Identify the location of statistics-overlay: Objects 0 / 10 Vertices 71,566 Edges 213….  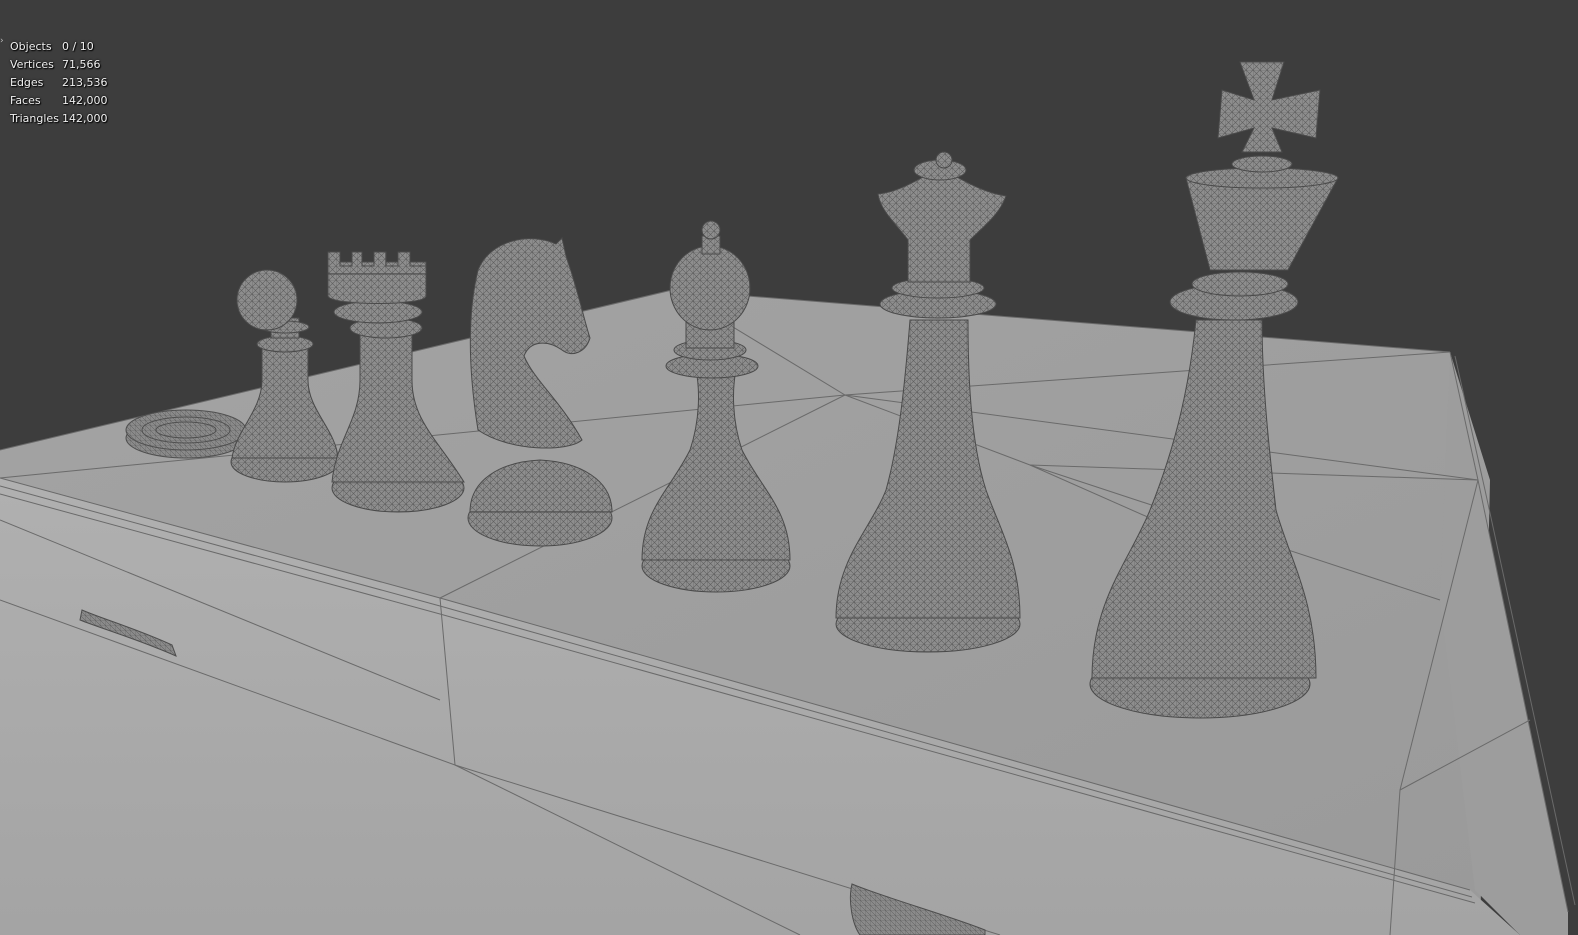
(59, 83).